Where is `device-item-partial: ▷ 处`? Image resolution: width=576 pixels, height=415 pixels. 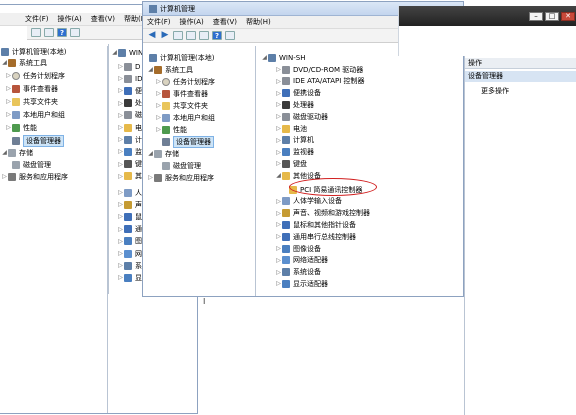
device-item-partial: ▷ 处 is located at coordinates (129, 103).